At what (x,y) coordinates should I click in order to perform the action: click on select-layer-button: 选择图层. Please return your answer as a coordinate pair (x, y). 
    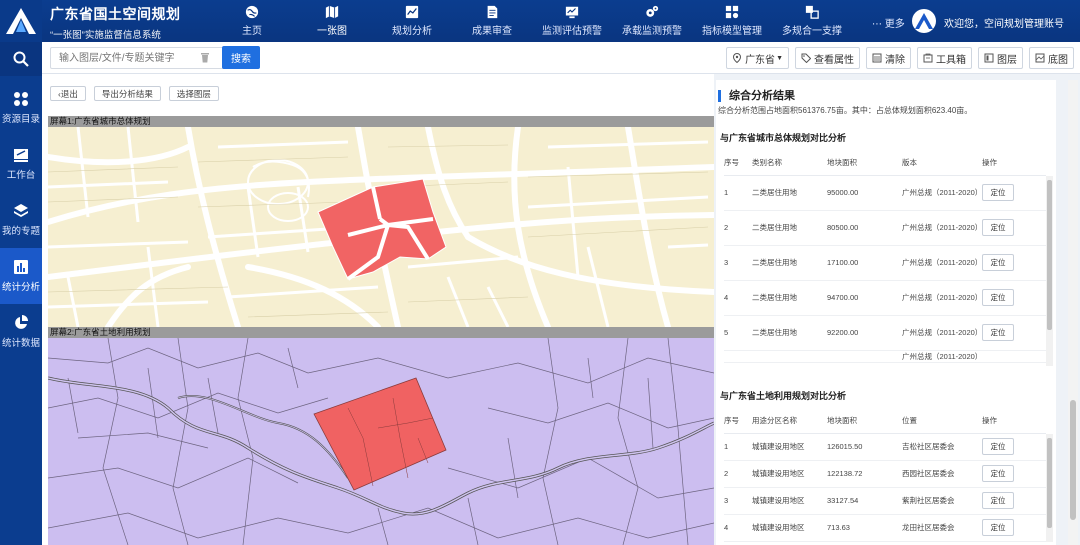
    Looking at the image, I should click on (193, 93).